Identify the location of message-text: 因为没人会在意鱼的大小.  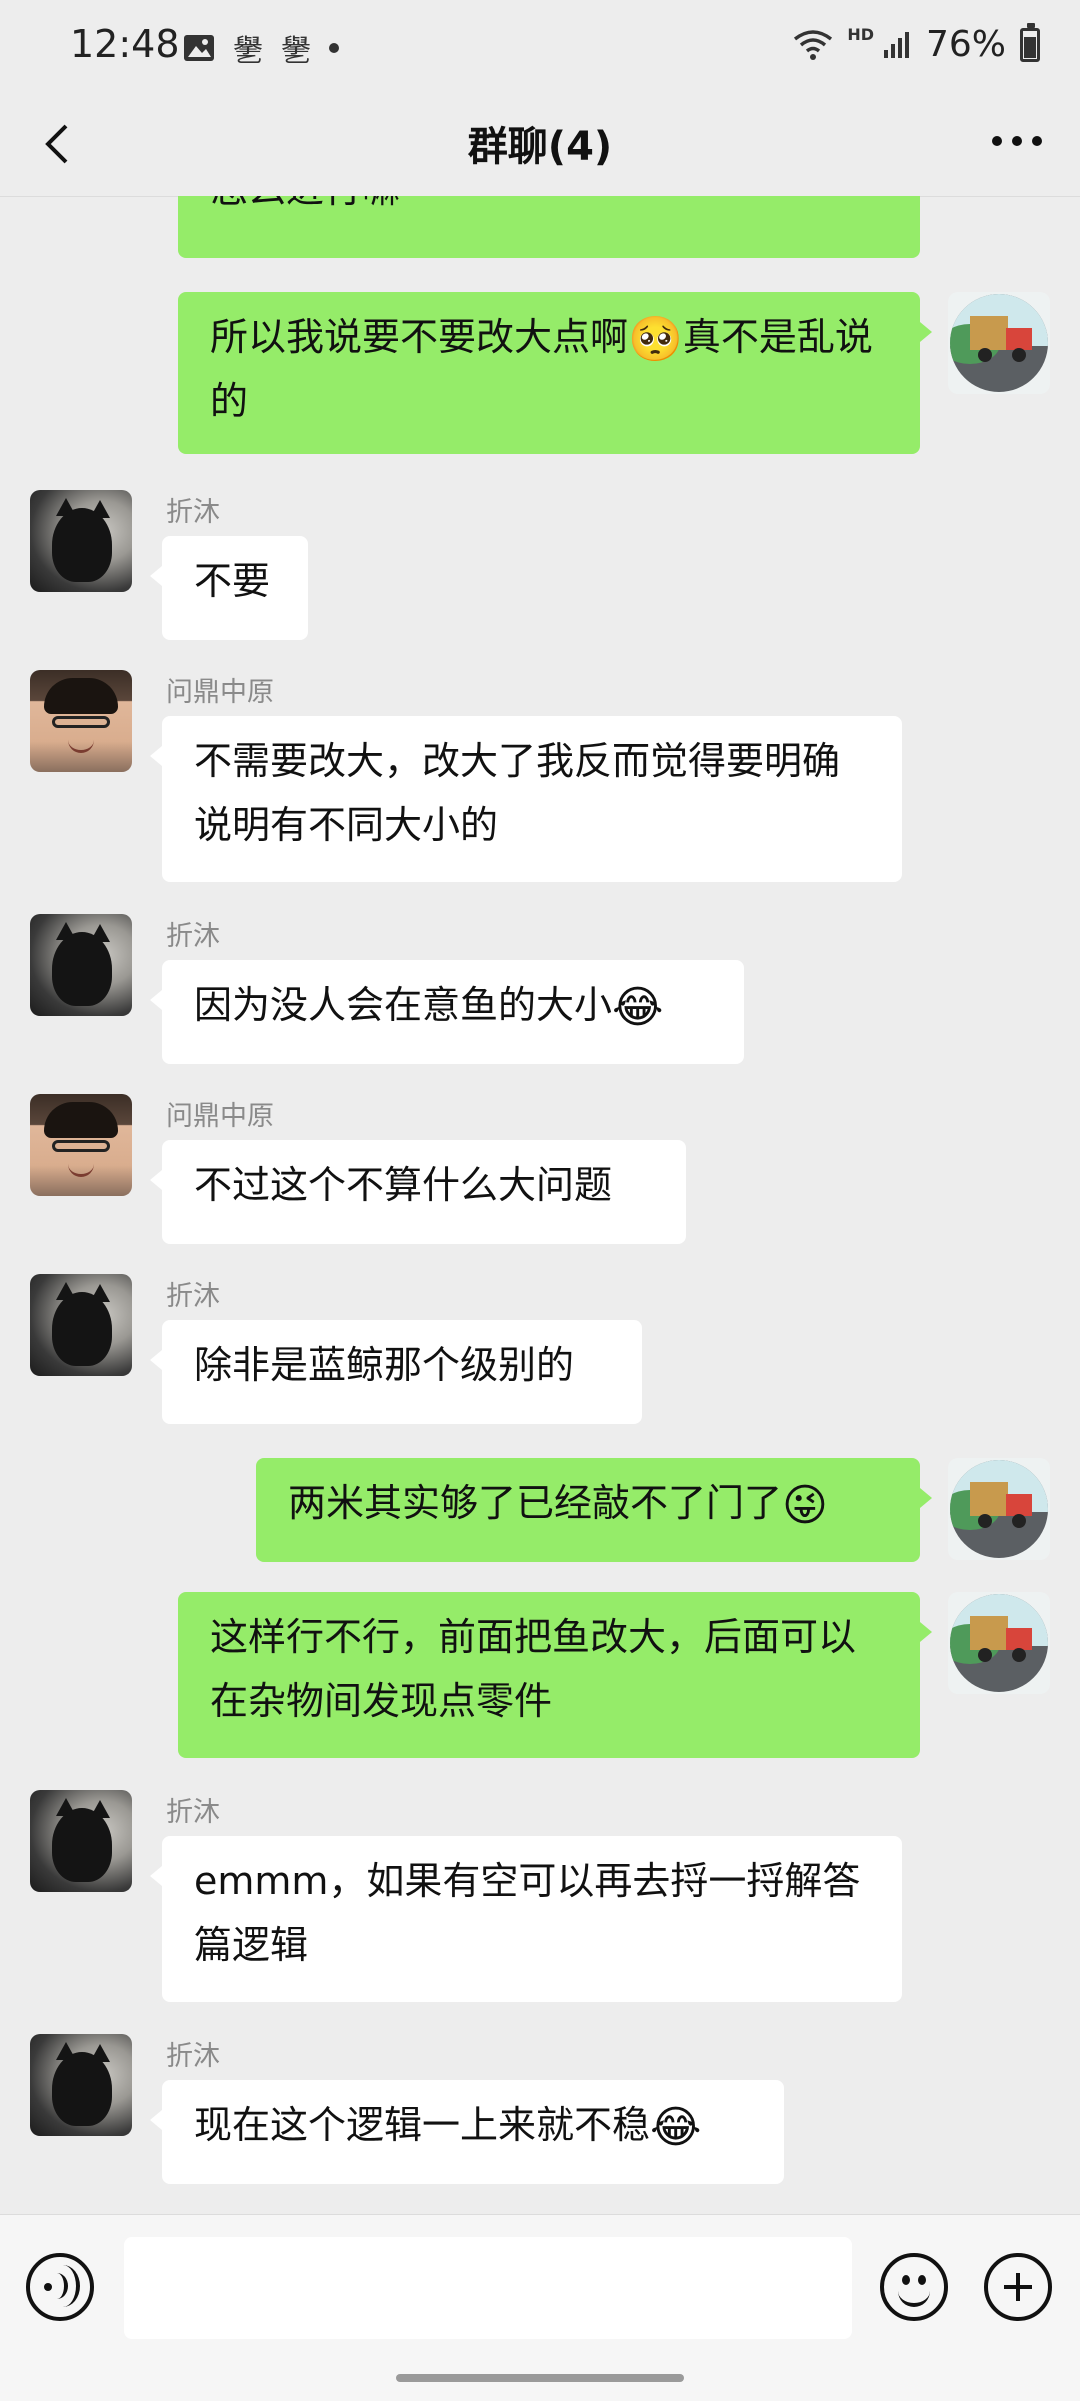
(403, 1005).